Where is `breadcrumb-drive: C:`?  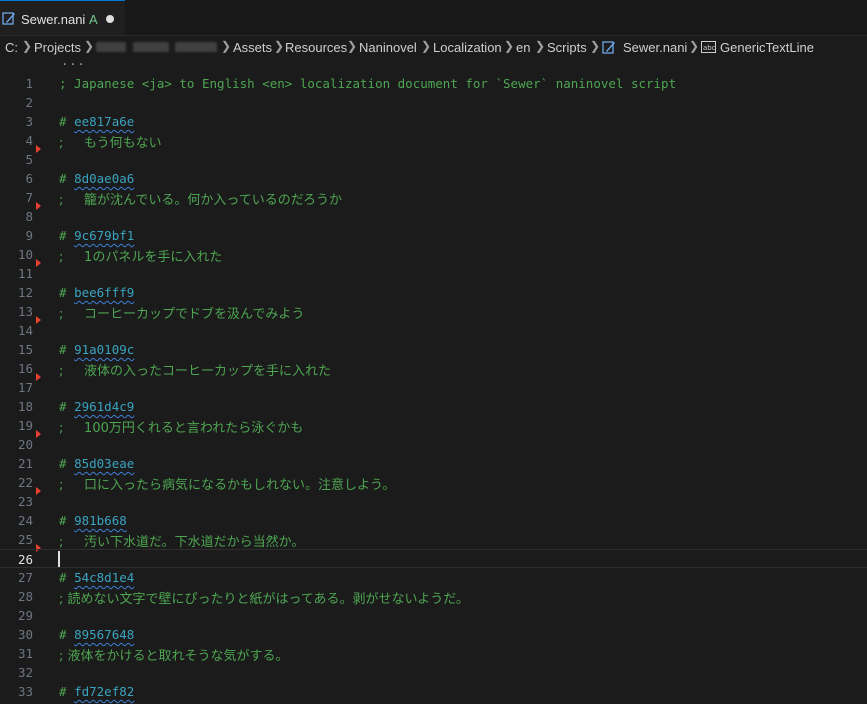
breadcrumb-drive: C: is located at coordinates (11, 47).